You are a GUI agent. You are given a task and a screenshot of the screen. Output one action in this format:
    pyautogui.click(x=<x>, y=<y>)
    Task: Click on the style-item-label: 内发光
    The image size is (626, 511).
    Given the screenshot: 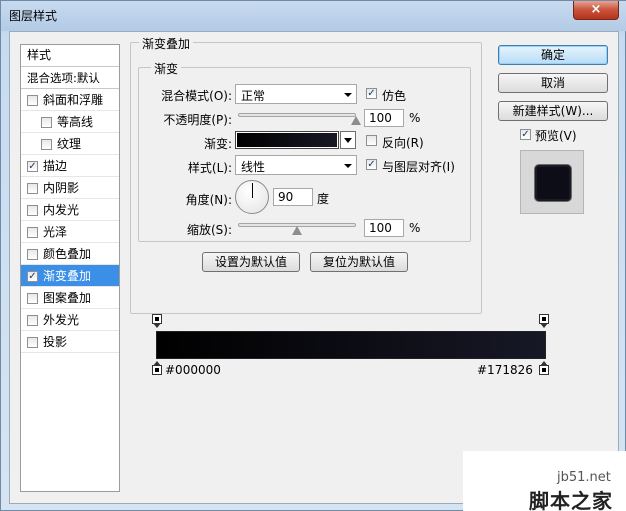 What is the action you would take?
    pyautogui.click(x=61, y=210)
    